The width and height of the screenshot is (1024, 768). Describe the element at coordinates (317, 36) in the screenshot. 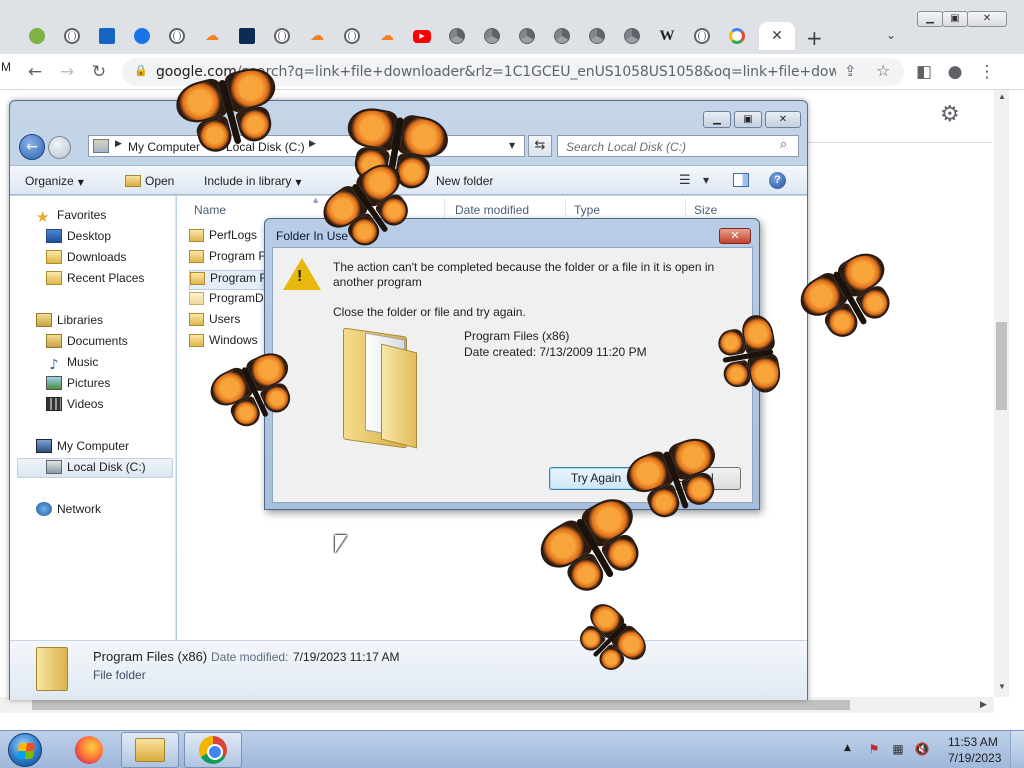

I see `tab-9: ☁` at that location.